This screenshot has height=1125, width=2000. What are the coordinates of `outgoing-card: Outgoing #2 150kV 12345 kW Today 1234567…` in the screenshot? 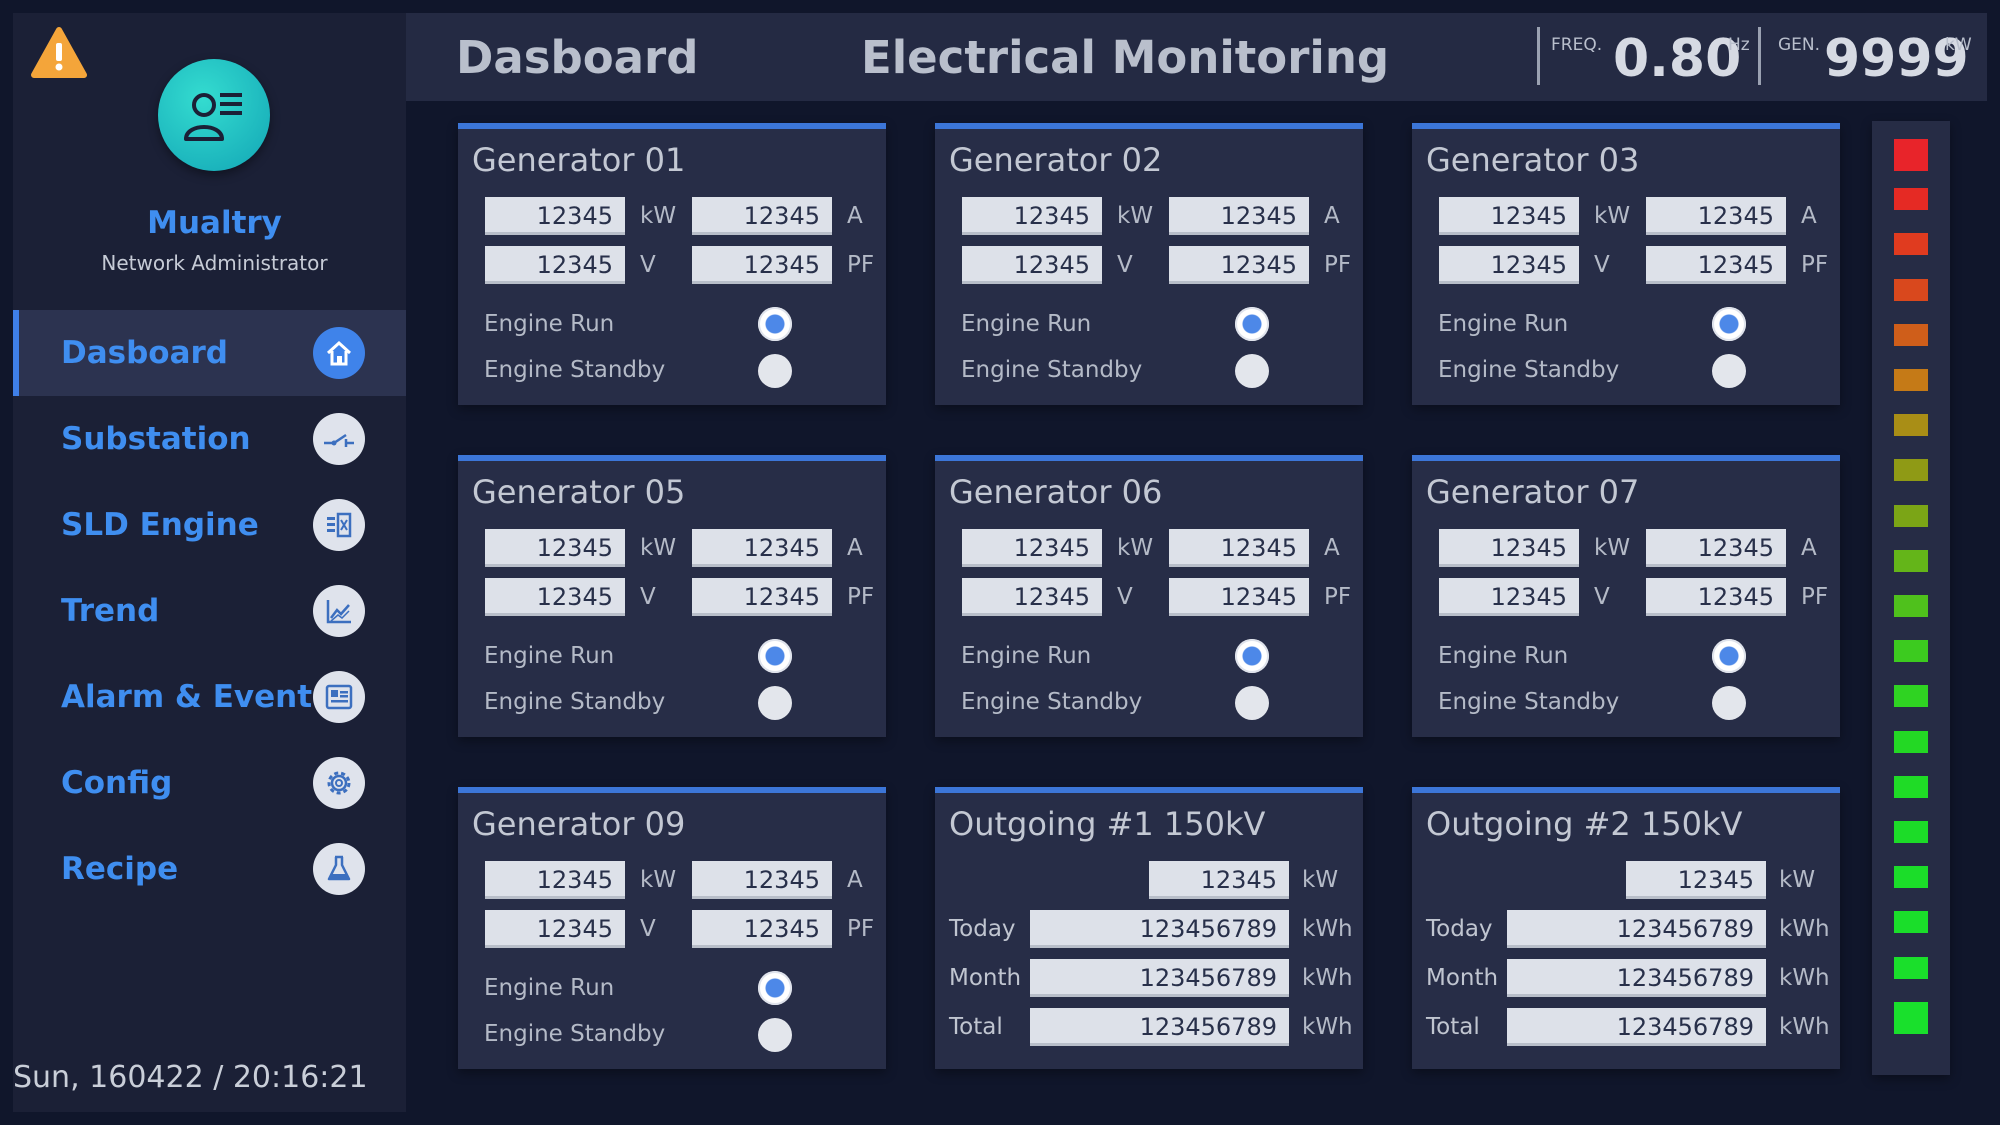 It's located at (1626, 928).